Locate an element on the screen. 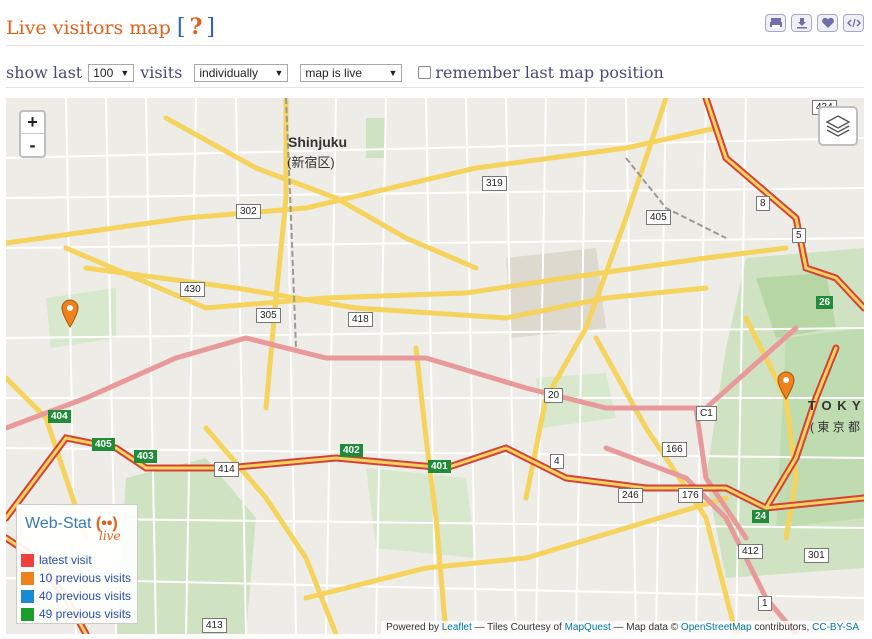 Image resolution: width=872 pixels, height=639 pixels. license-link: CC-BY-SA is located at coordinates (835, 627).